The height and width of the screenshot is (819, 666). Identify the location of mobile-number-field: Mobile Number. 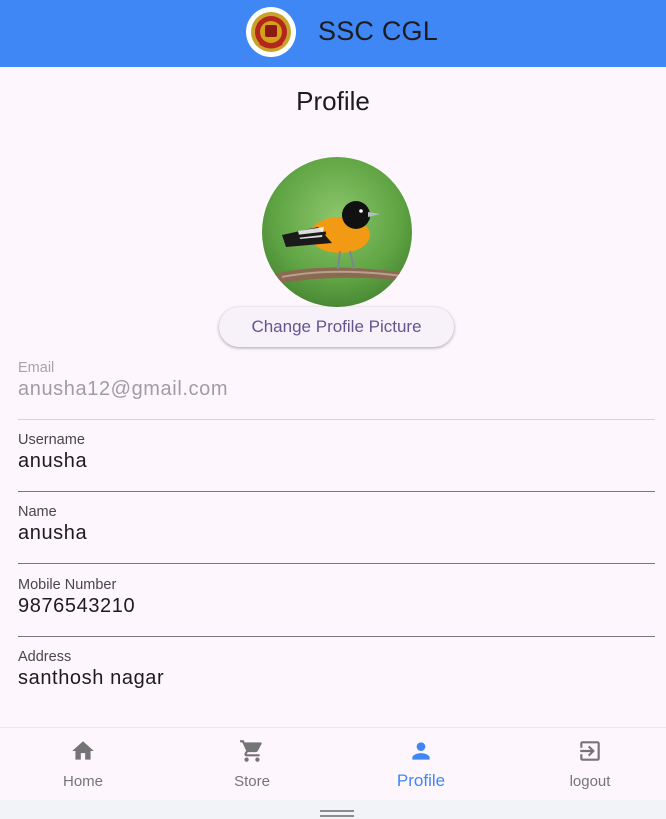
(336, 607).